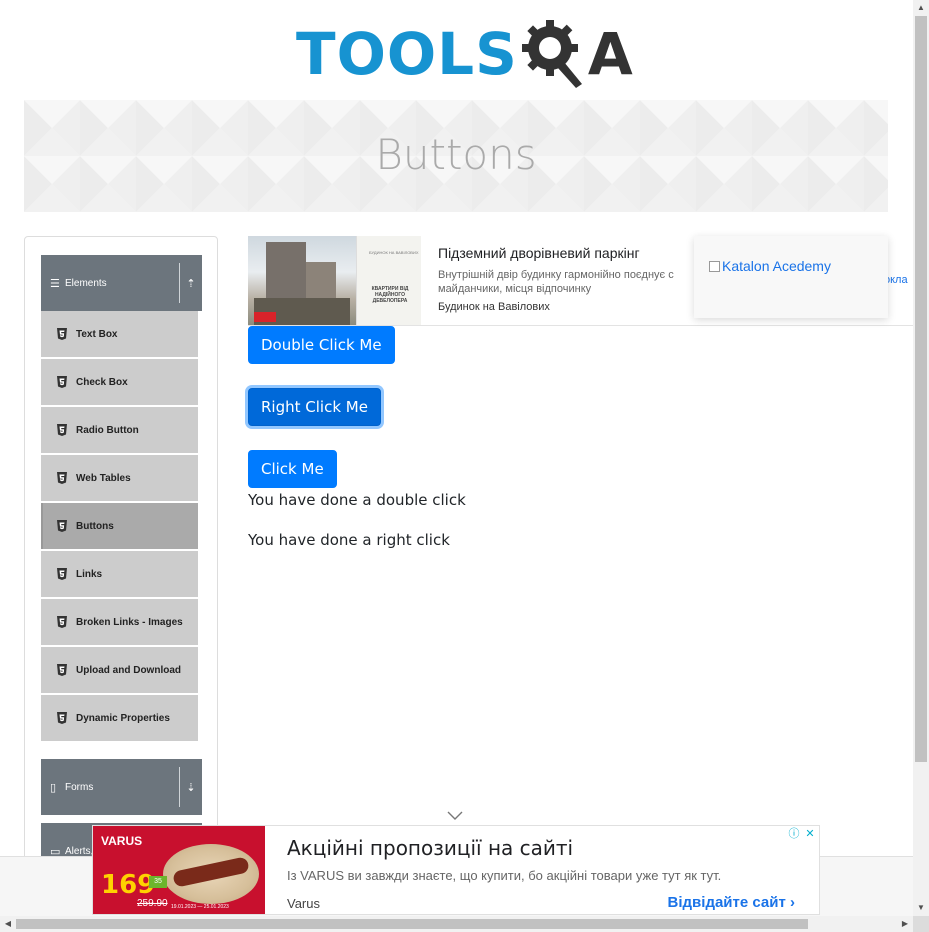 The image size is (929, 932). What do you see at coordinates (191, 283) in the screenshot?
I see `collapse-arrow-icon: ⇡` at bounding box center [191, 283].